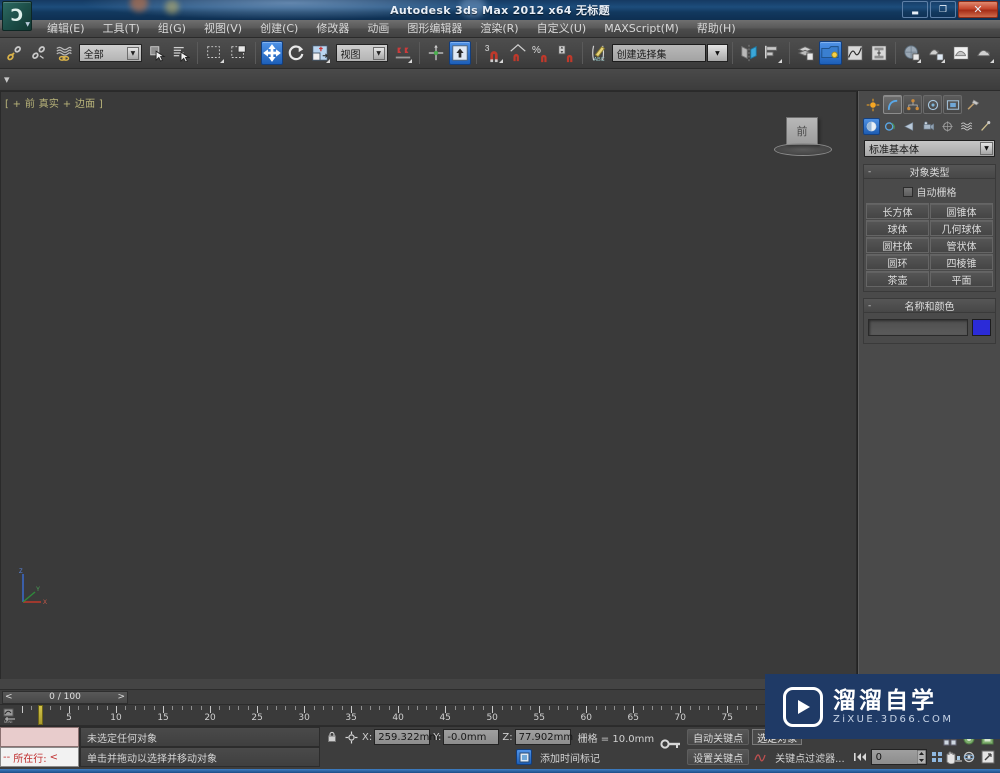 Image resolution: width=1000 pixels, height=773 pixels. What do you see at coordinates (39, 737) in the screenshot?
I see `maxscript-output-field` at bounding box center [39, 737].